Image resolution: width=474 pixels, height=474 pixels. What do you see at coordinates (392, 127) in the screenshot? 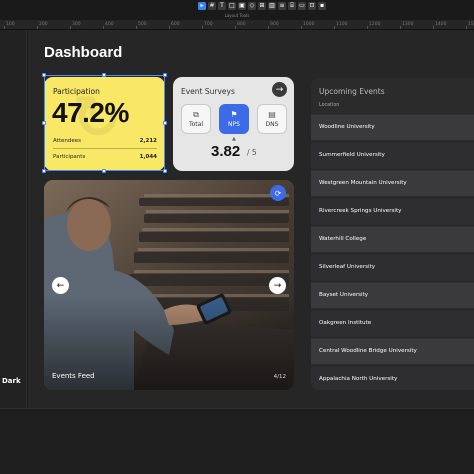
I see `event-list-item: Woodline University` at bounding box center [392, 127].